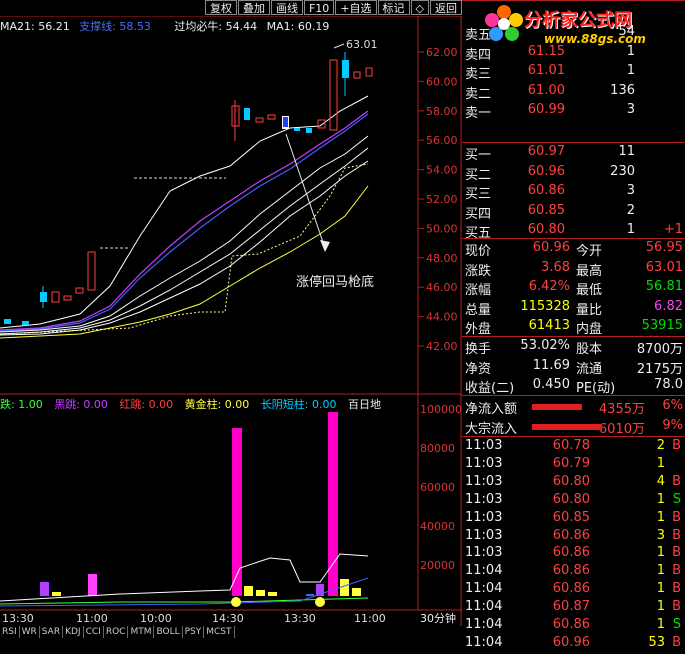  I want to click on sell-level-row: 卖三 61.01 1, so click(573, 72).